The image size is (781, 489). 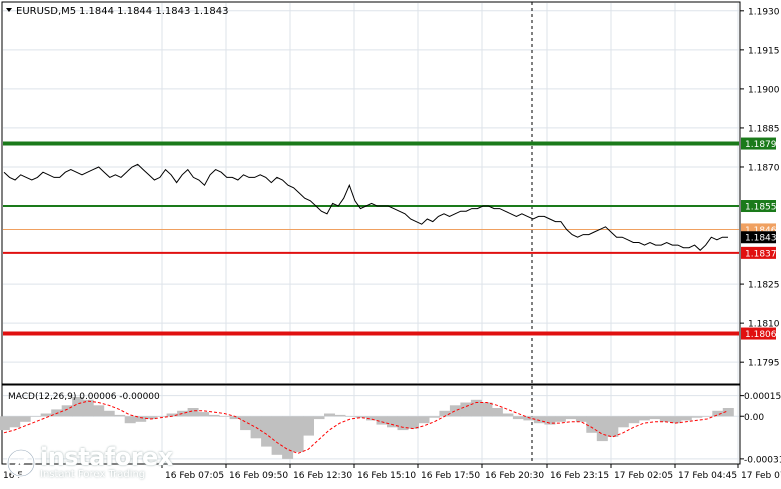 What do you see at coordinates (258, 476) in the screenshot?
I see `time-tick-label: 16 Feb 09:50` at bounding box center [258, 476].